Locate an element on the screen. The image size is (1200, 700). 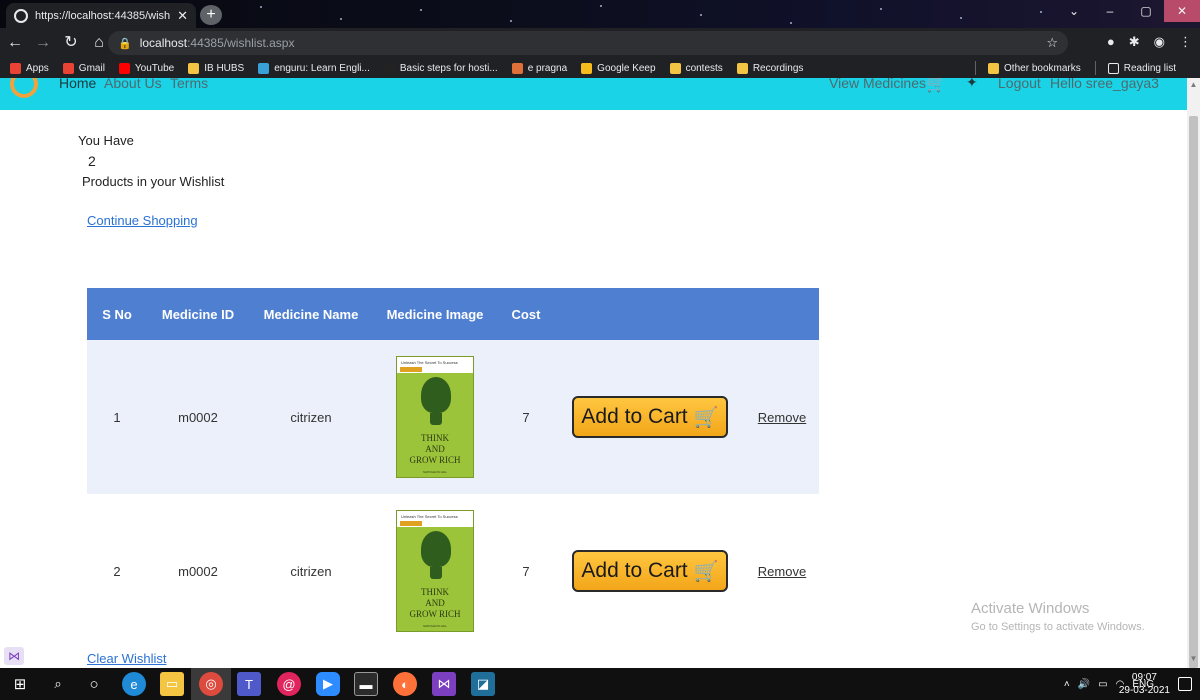
nav-terms: Terms is located at coordinates (189, 84).